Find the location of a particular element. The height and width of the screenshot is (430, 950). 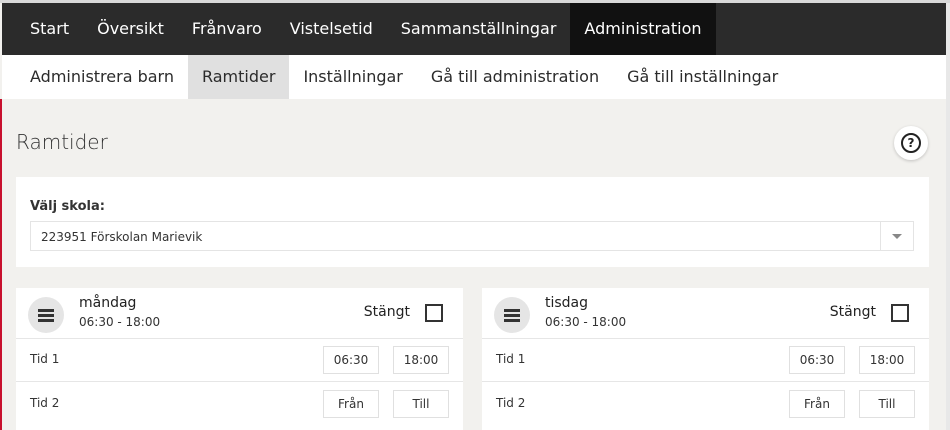

sub-nav-installningar: Inställningar is located at coordinates (352, 77).